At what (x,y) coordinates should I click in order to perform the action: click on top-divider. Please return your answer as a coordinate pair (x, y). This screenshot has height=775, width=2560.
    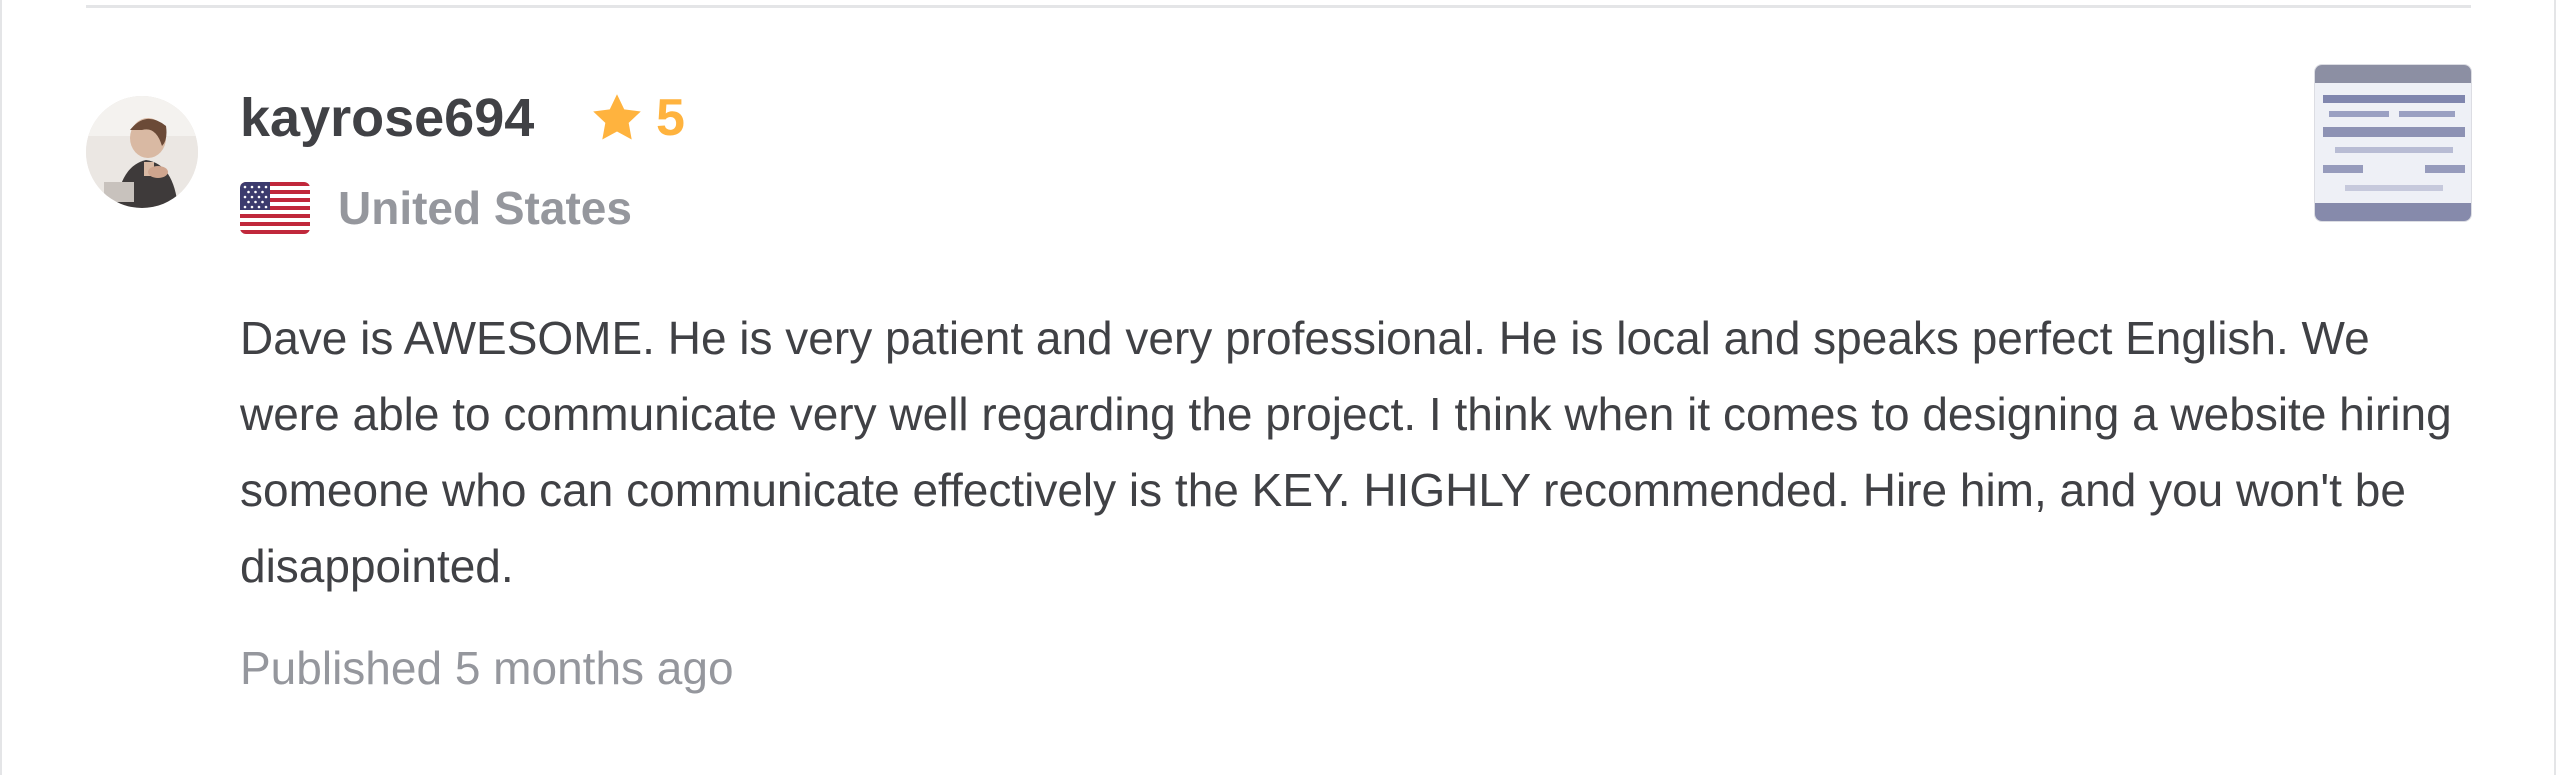
    Looking at the image, I should click on (1278, 6).